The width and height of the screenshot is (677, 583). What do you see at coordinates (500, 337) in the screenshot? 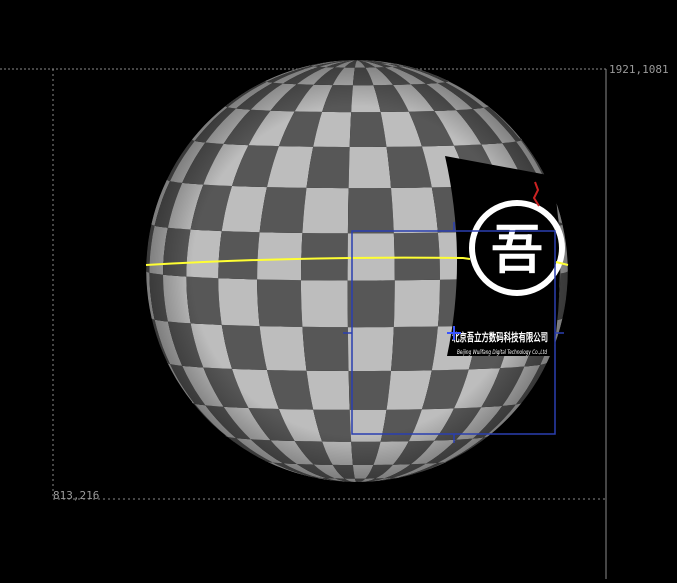
I see `logo-company-cn: 北京吾立方数码科技有限公司` at bounding box center [500, 337].